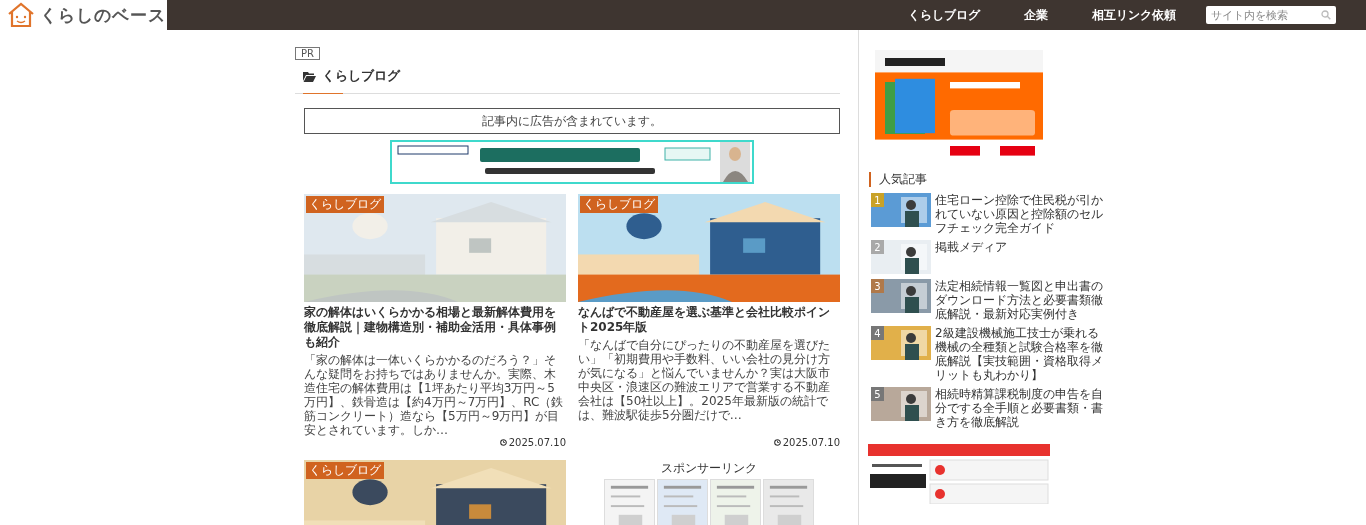 This screenshot has height=525, width=1366. I want to click on article-title: なんばで不動産屋を選ぶ基準と会社比較ポイント2025年版, so click(709, 320).